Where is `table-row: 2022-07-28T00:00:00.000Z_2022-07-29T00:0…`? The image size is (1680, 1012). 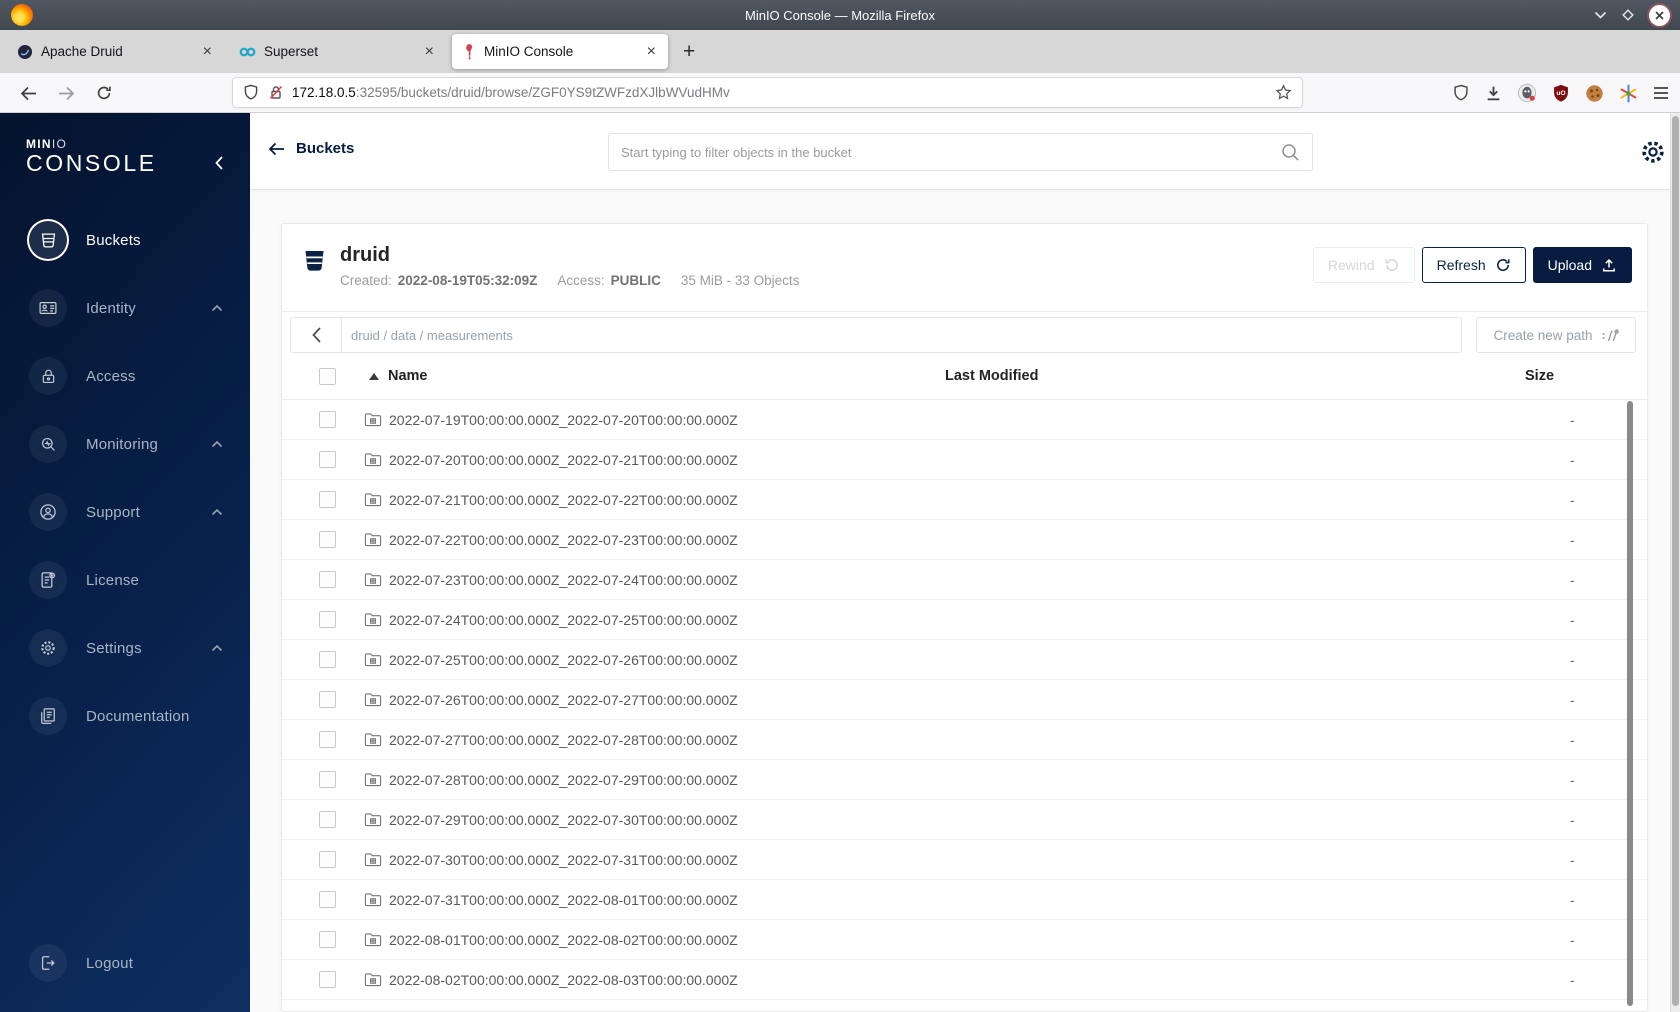
table-row: 2022-07-28T00:00:00.000Z_2022-07-29T00:0… is located at coordinates (964, 780).